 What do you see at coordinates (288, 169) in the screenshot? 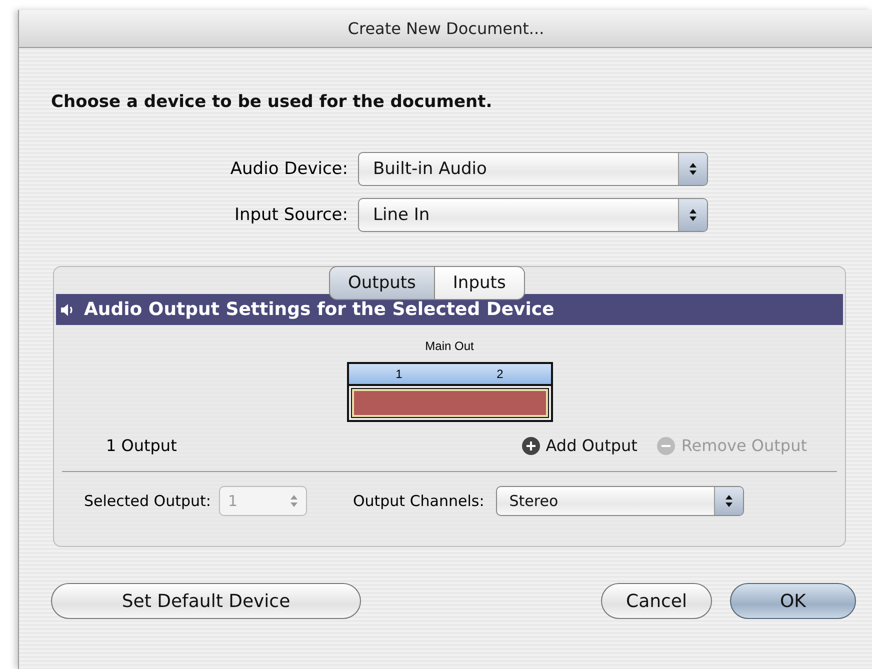
I see `popup-label: Audio Device:` at bounding box center [288, 169].